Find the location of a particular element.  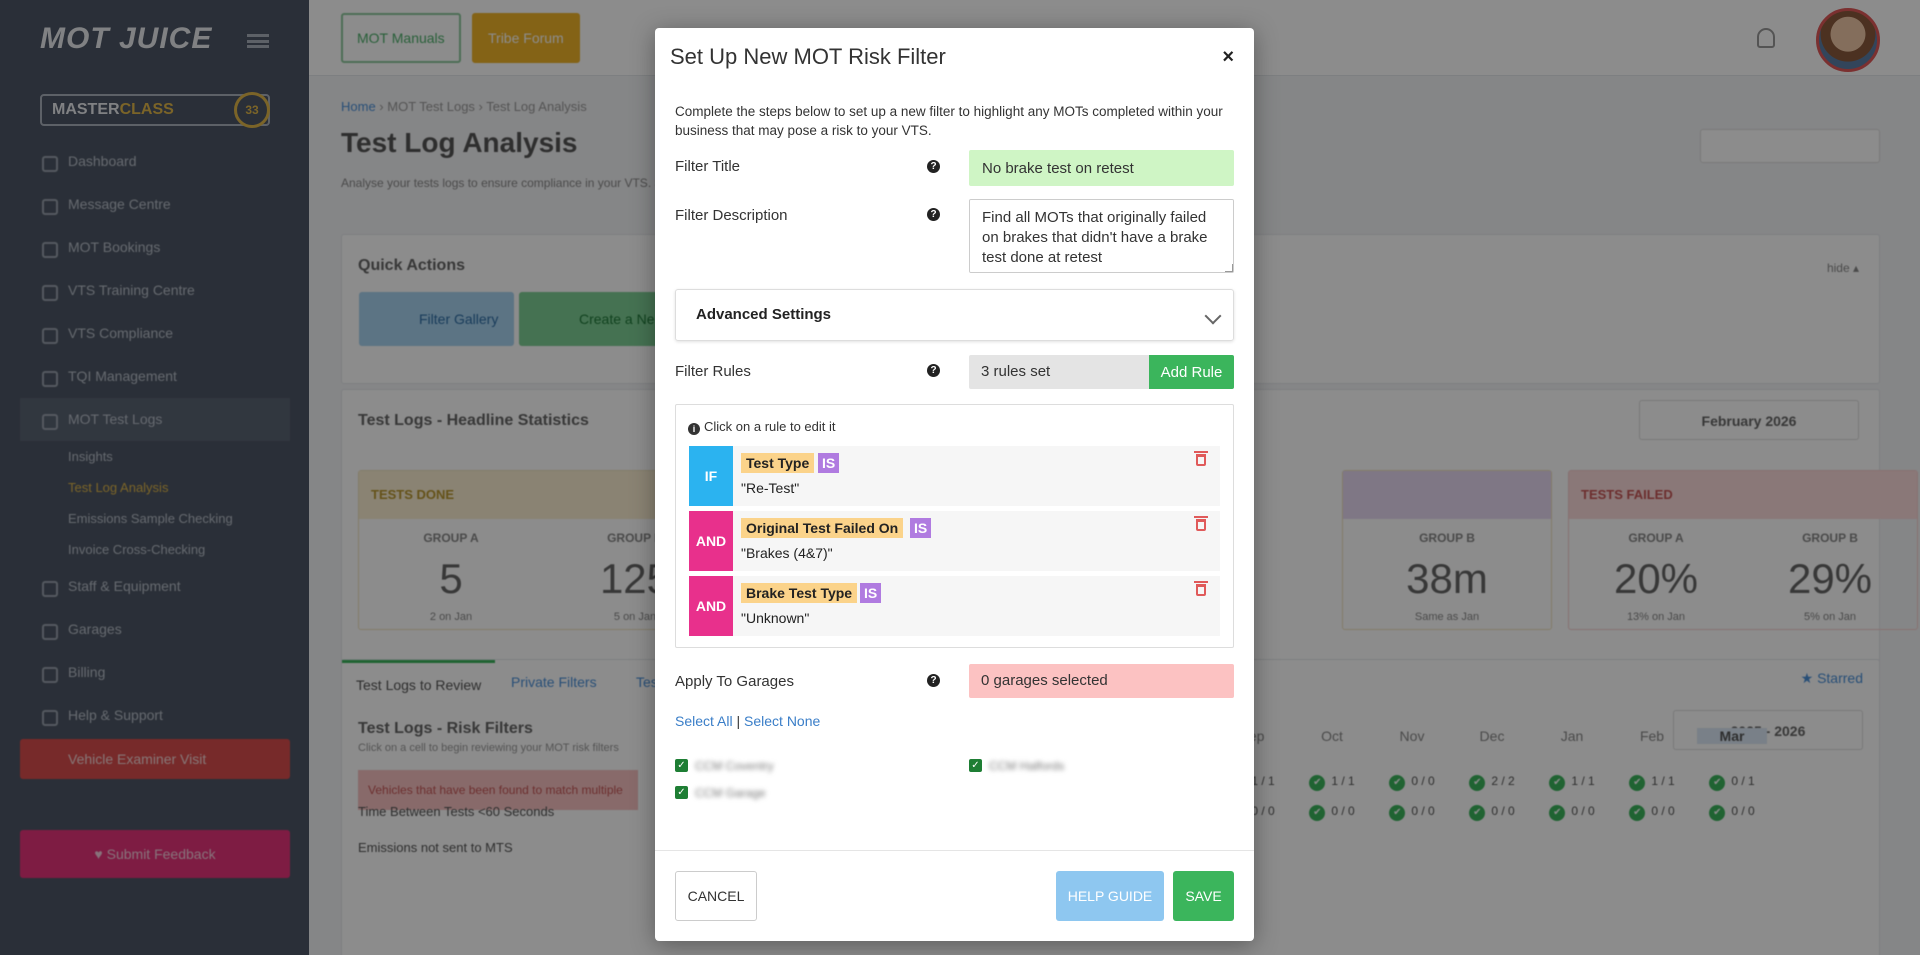

garages-selected: 0 garages selected is located at coordinates (1101, 681).